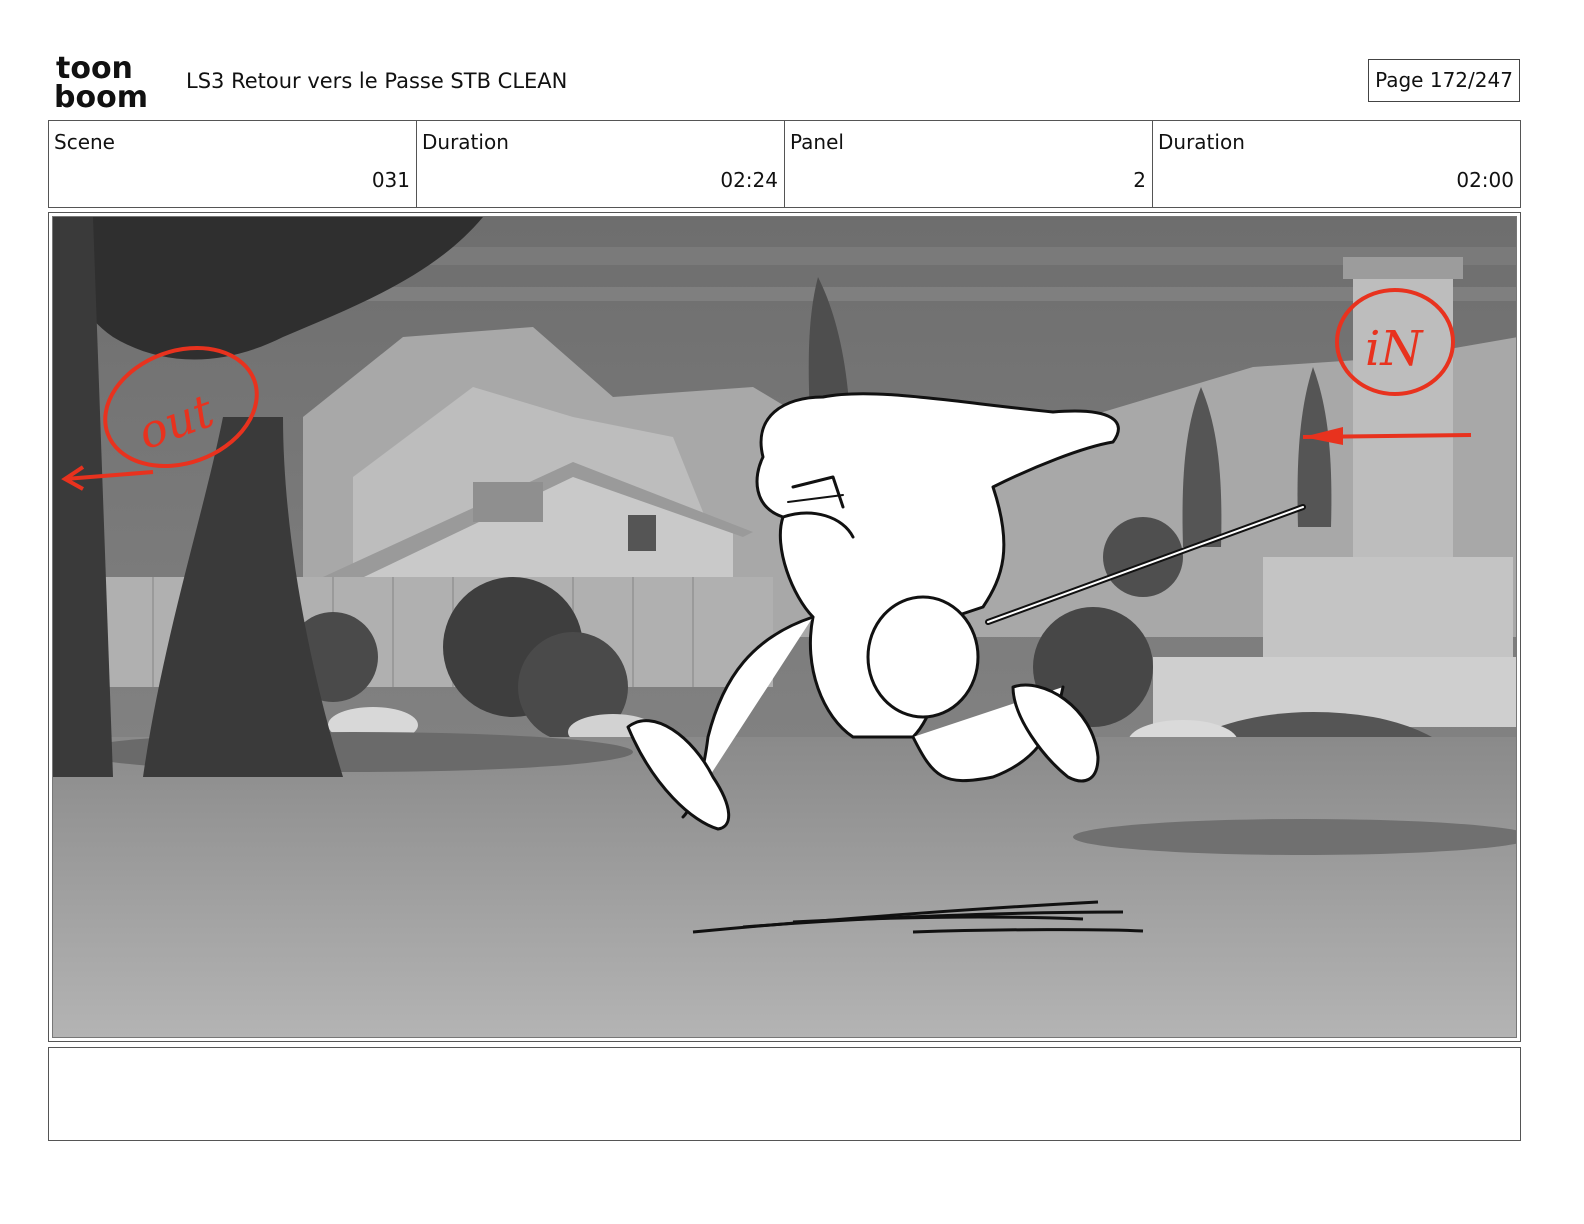  What do you see at coordinates (969, 164) in the screenshot?
I see `panel-cell: Panel 2` at bounding box center [969, 164].